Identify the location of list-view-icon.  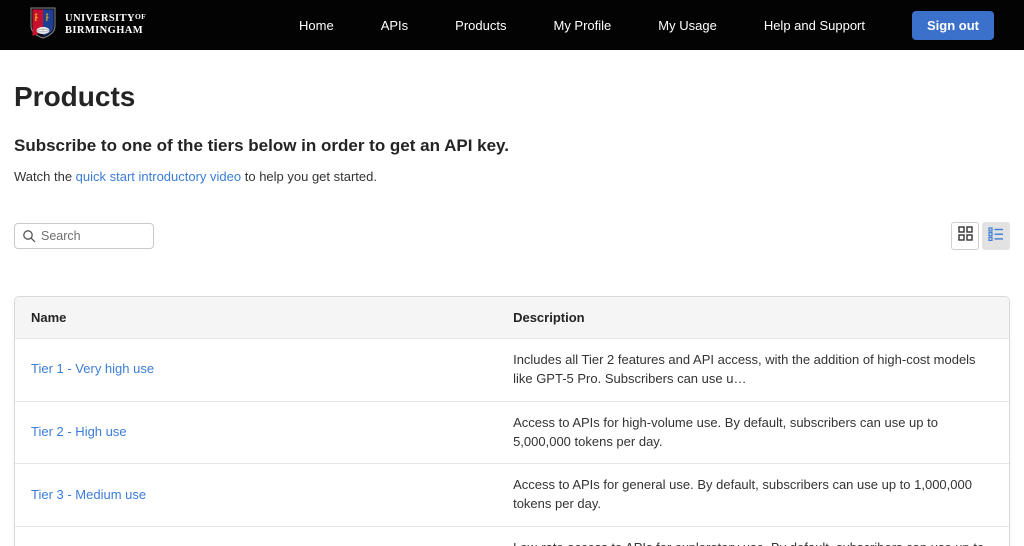
(996, 236).